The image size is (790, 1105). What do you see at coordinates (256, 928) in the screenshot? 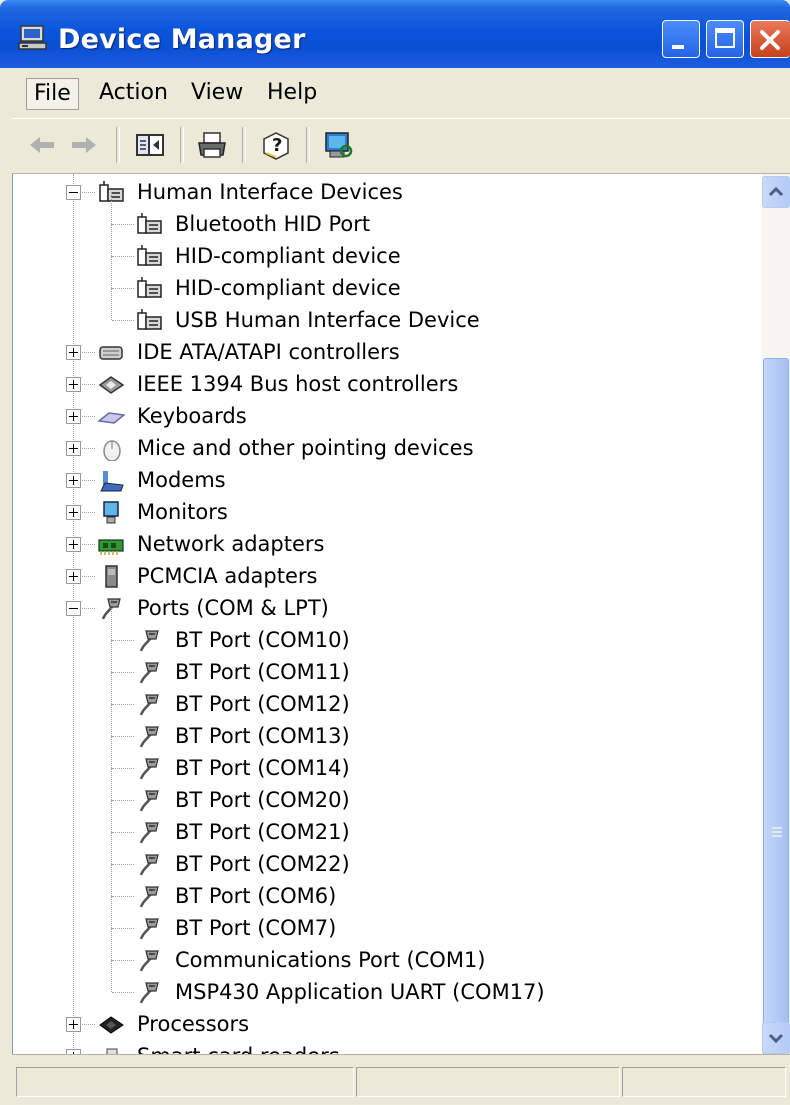
I see `tree-item-label: BT Port (COM7)` at bounding box center [256, 928].